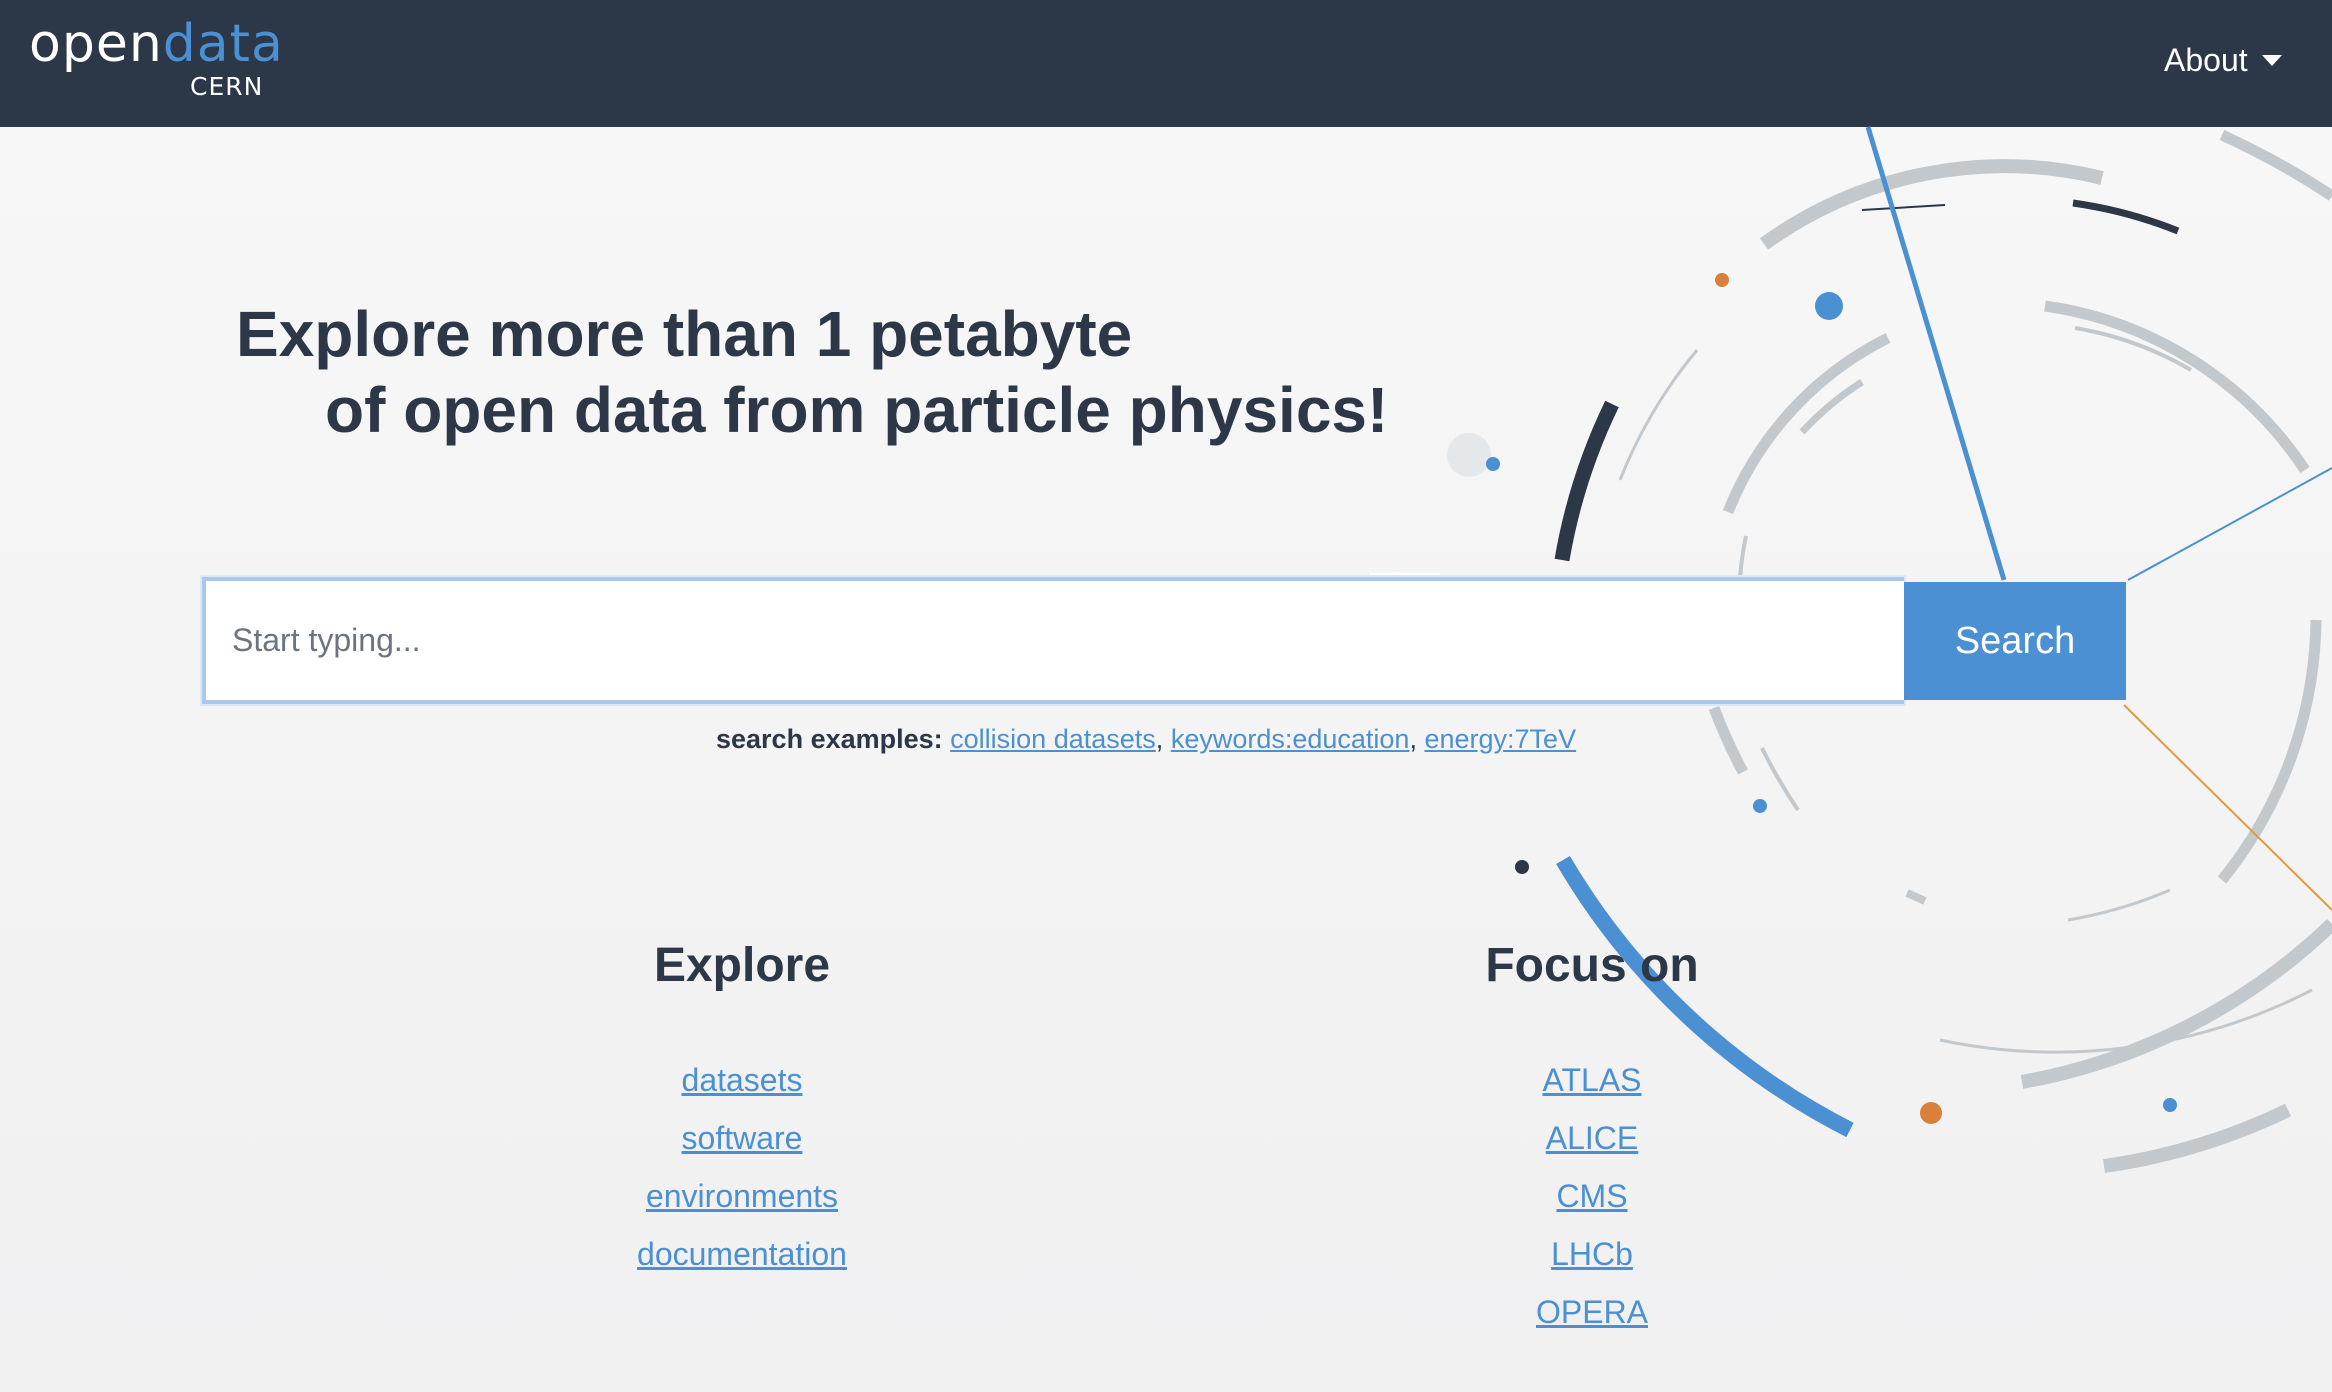 The width and height of the screenshot is (2332, 1392). What do you see at coordinates (742, 1254) in the screenshot?
I see `explore-link-documentation: documentation` at bounding box center [742, 1254].